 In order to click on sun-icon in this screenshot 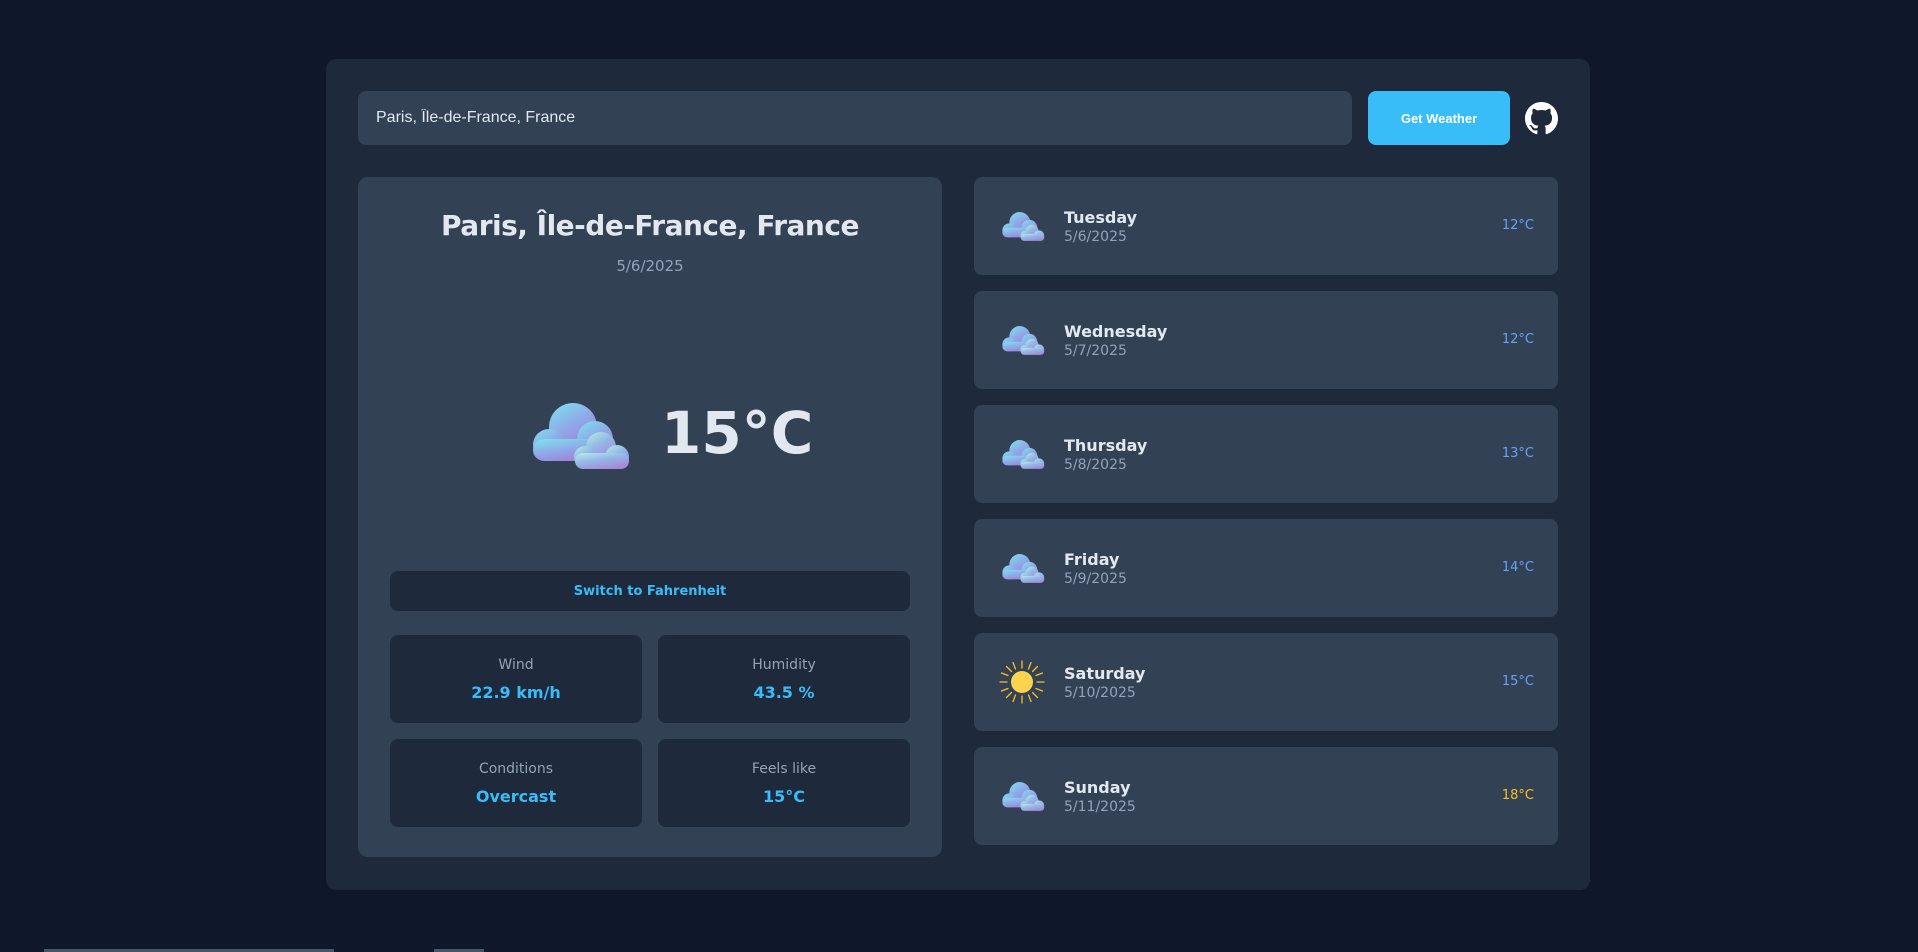, I will do `click(1022, 682)`.